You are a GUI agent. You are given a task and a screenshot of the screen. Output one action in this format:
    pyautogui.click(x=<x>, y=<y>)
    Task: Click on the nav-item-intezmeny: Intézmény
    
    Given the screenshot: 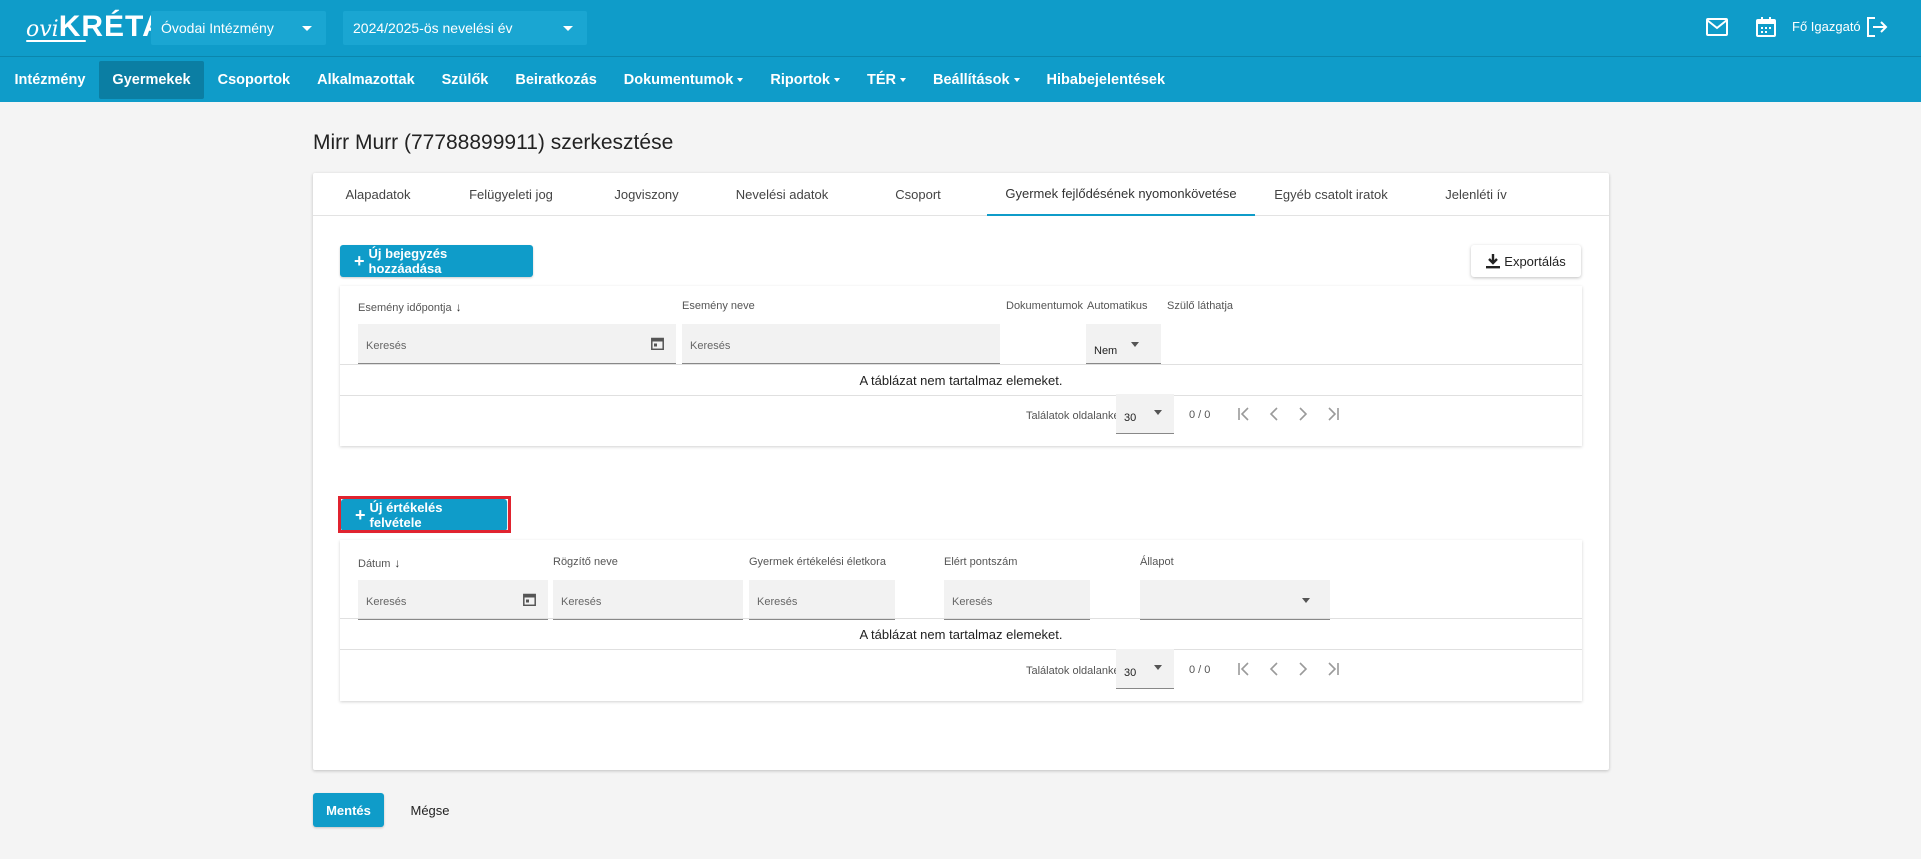 What is the action you would take?
    pyautogui.click(x=50, y=80)
    